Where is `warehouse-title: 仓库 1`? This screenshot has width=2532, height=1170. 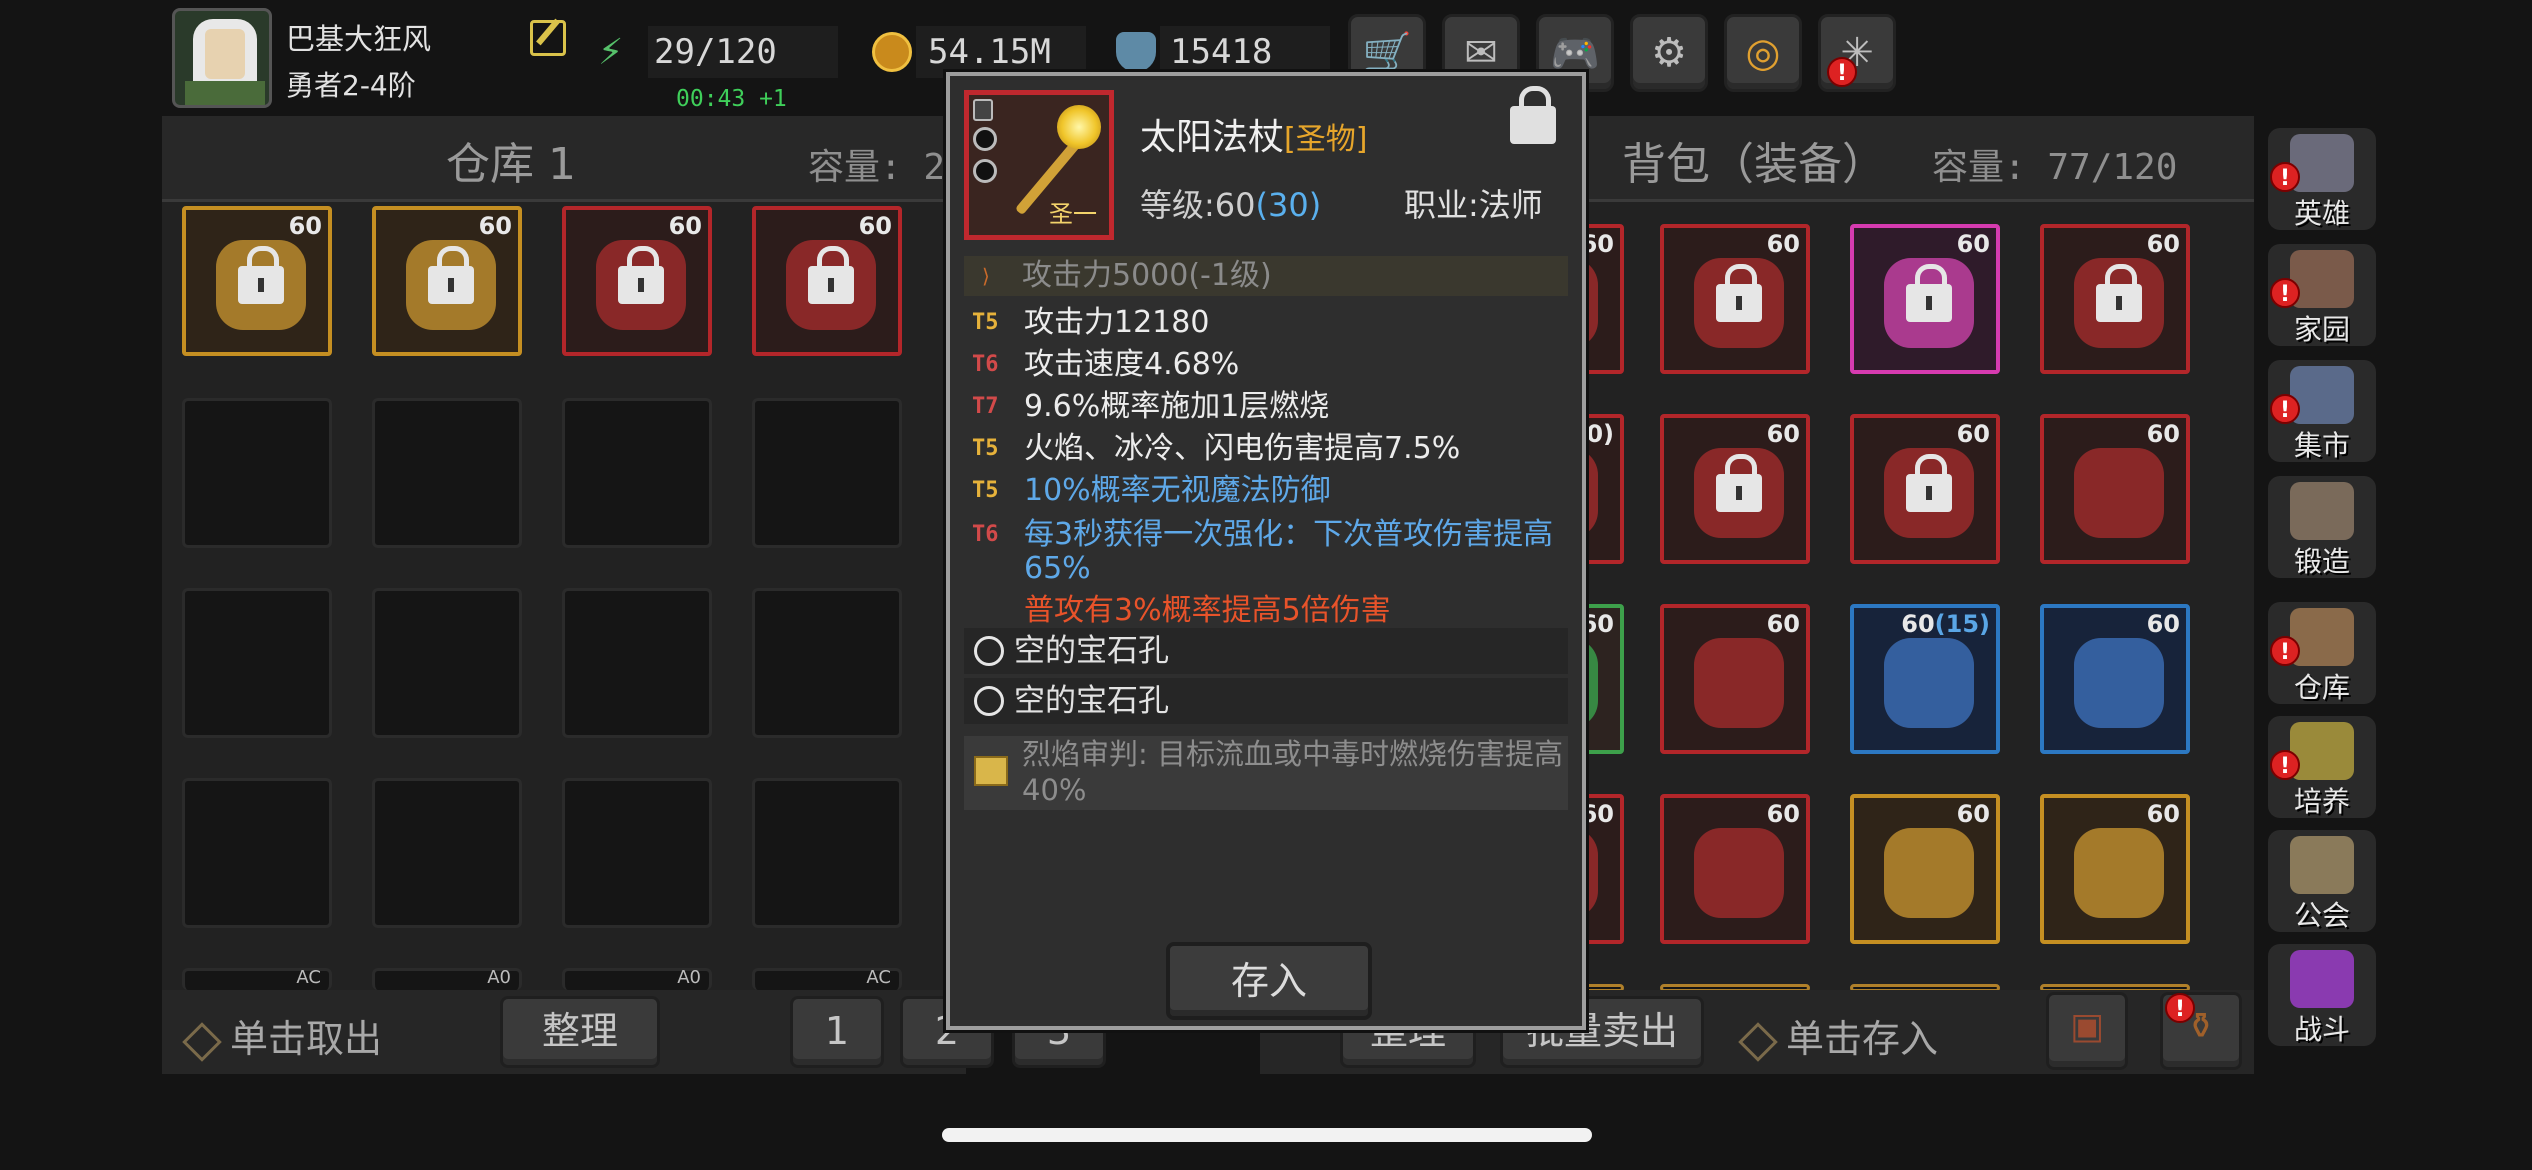 warehouse-title: 仓库 1 is located at coordinates (511, 164).